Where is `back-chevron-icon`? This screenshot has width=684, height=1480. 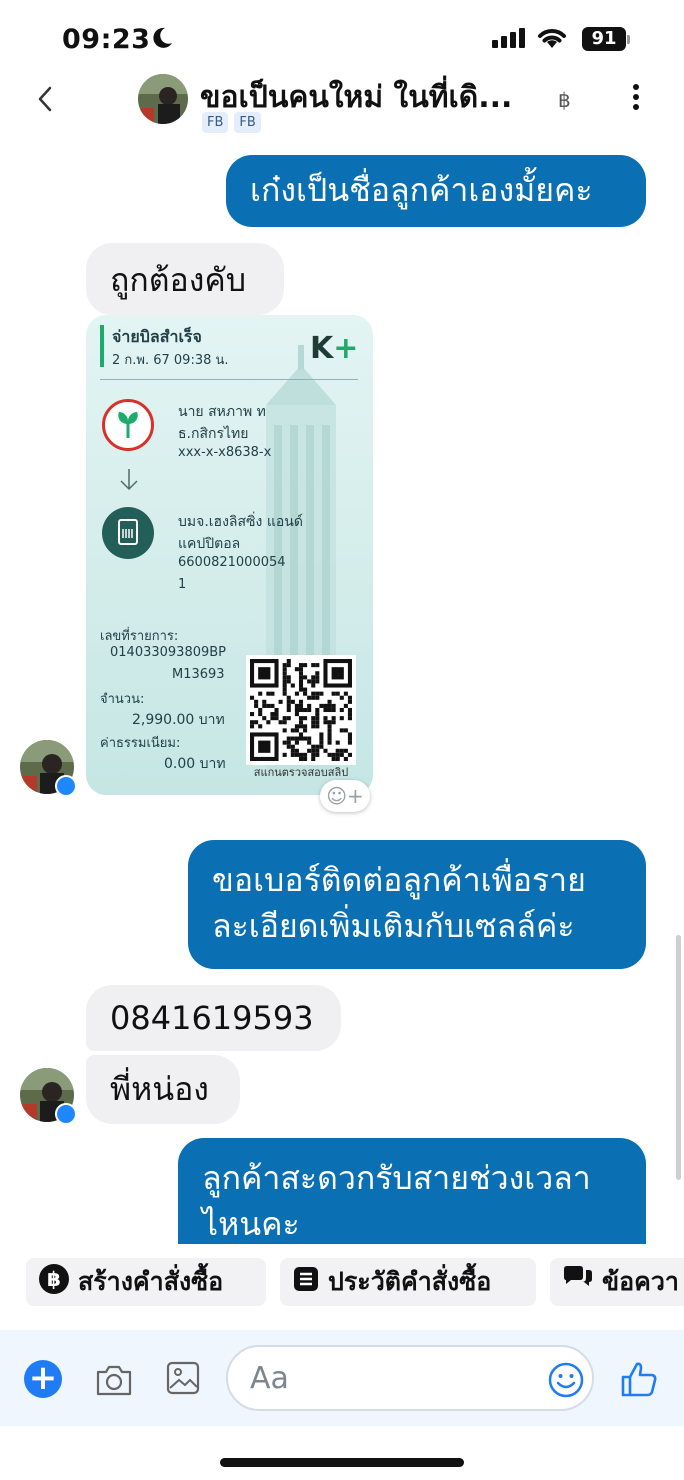
back-chevron-icon is located at coordinates (47, 99).